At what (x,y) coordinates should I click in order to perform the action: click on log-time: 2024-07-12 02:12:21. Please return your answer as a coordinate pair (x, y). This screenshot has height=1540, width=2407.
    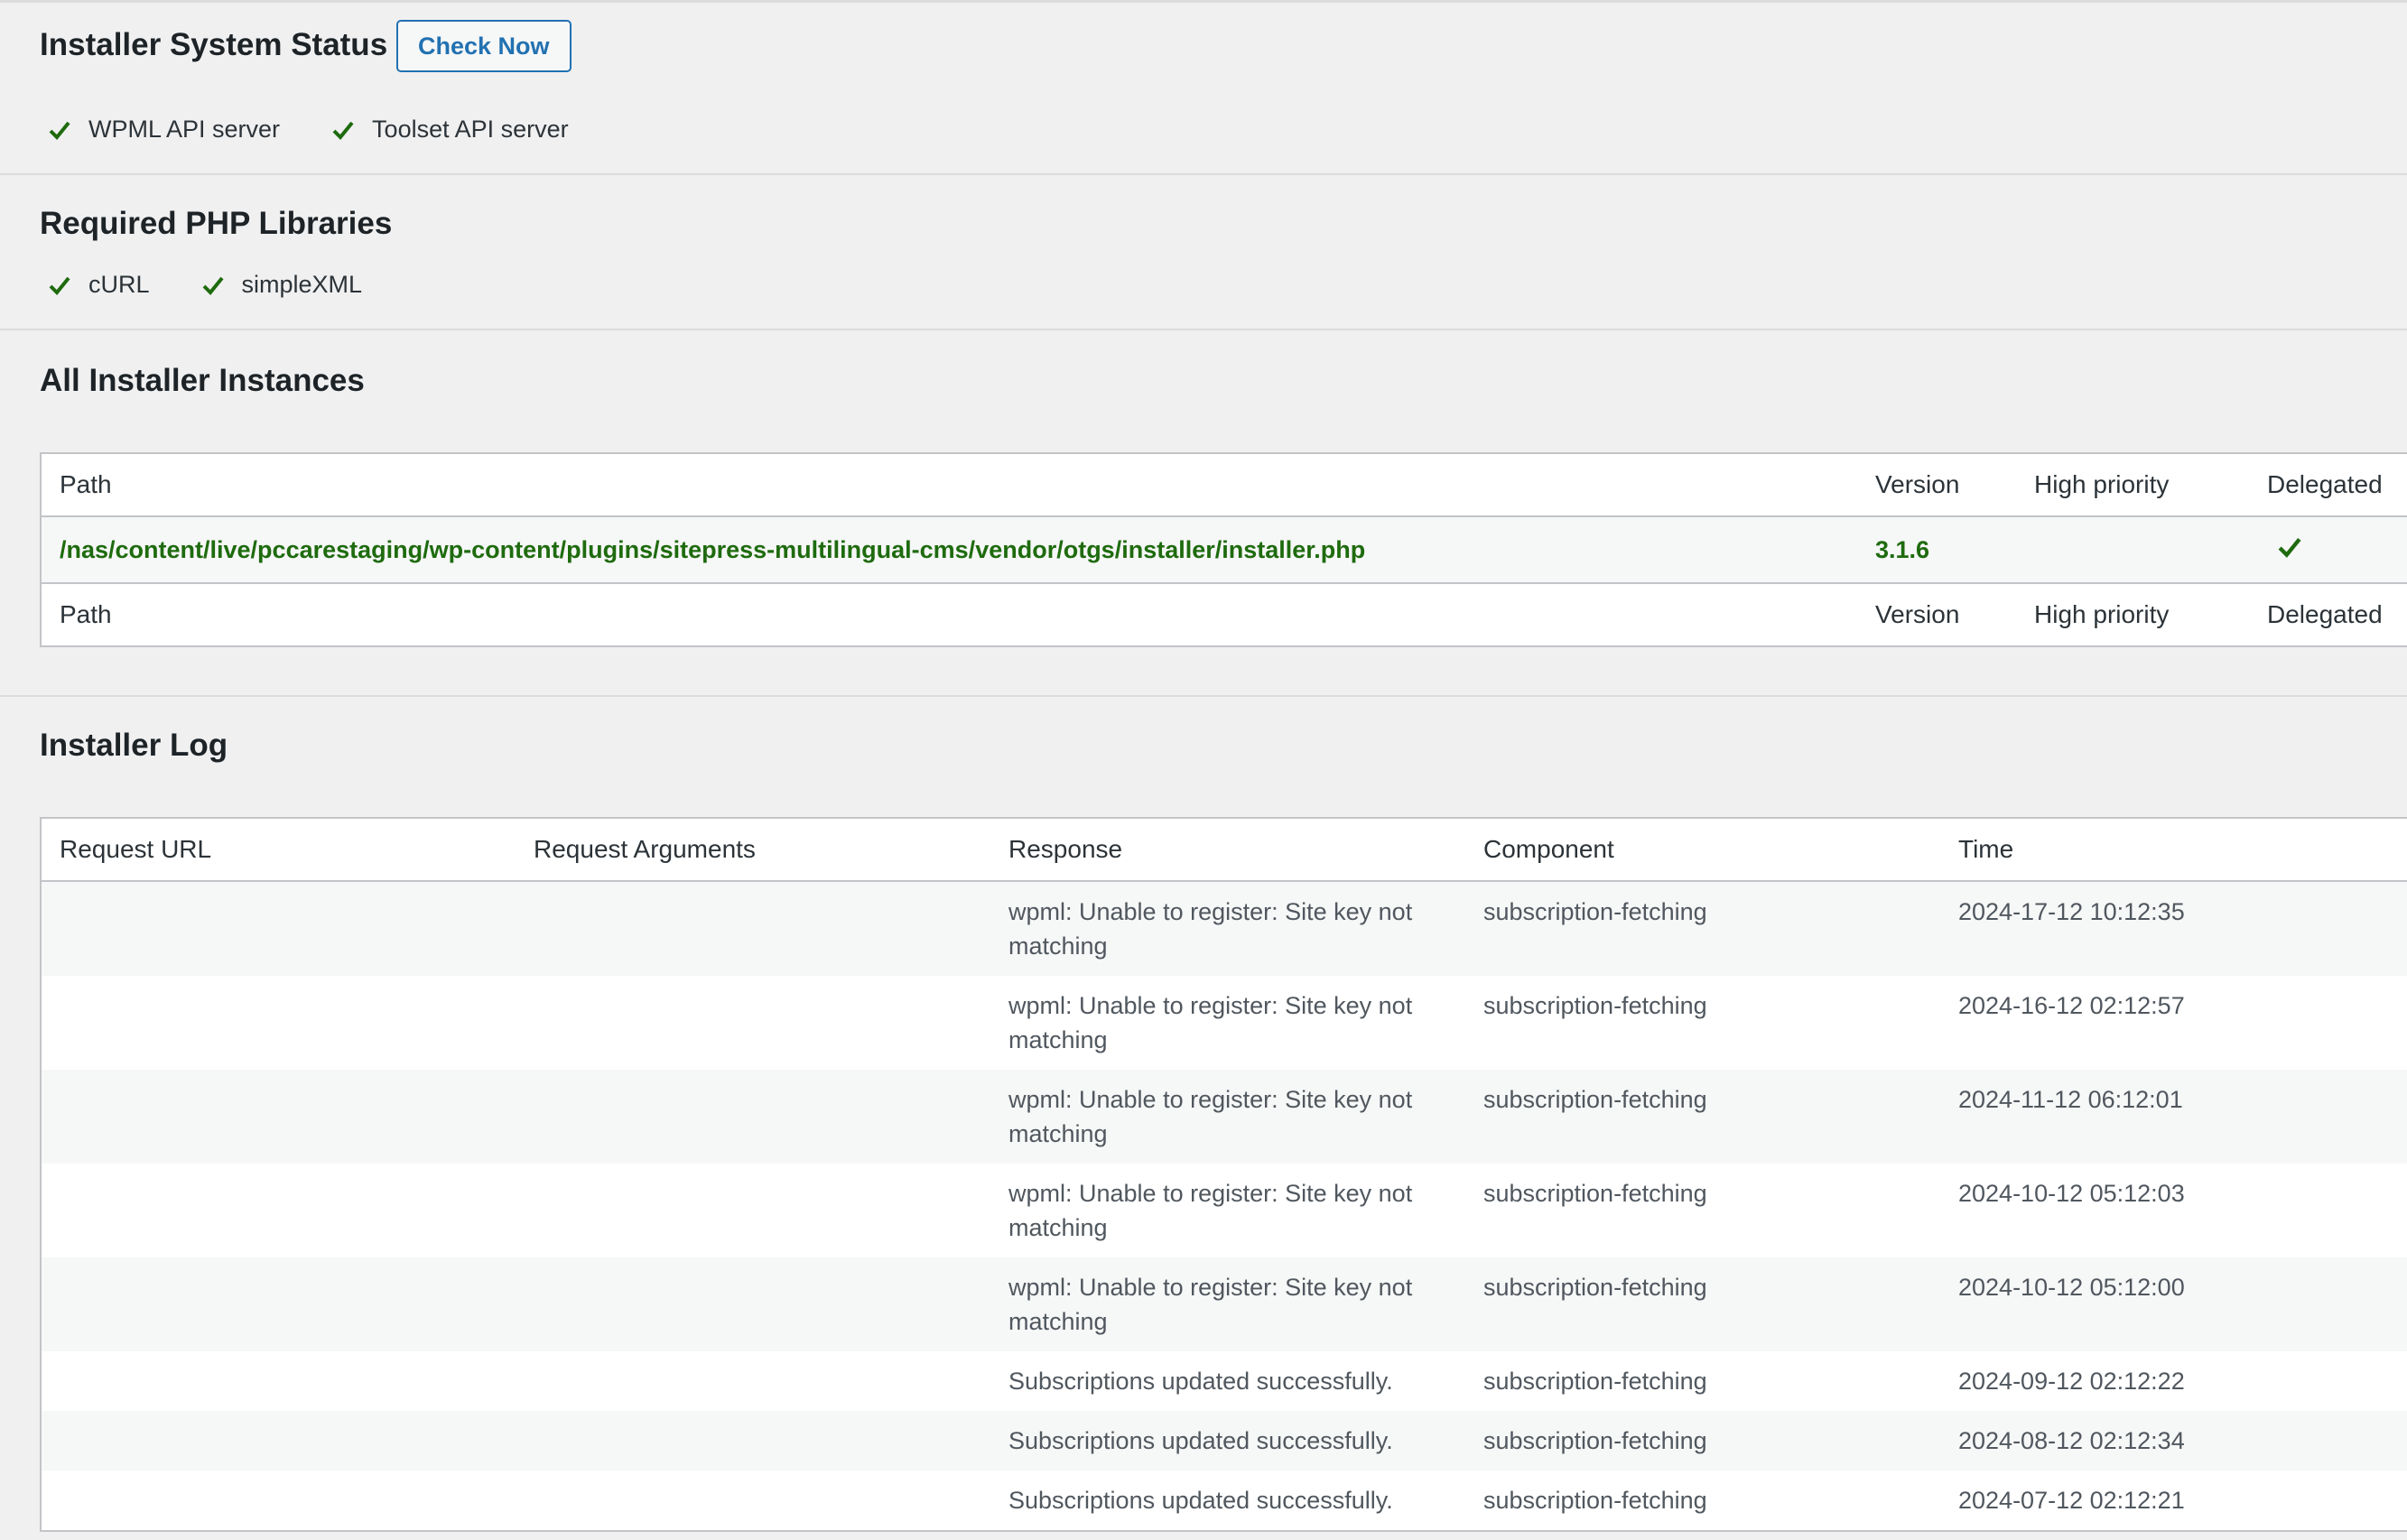
    Looking at the image, I should click on (2071, 1500).